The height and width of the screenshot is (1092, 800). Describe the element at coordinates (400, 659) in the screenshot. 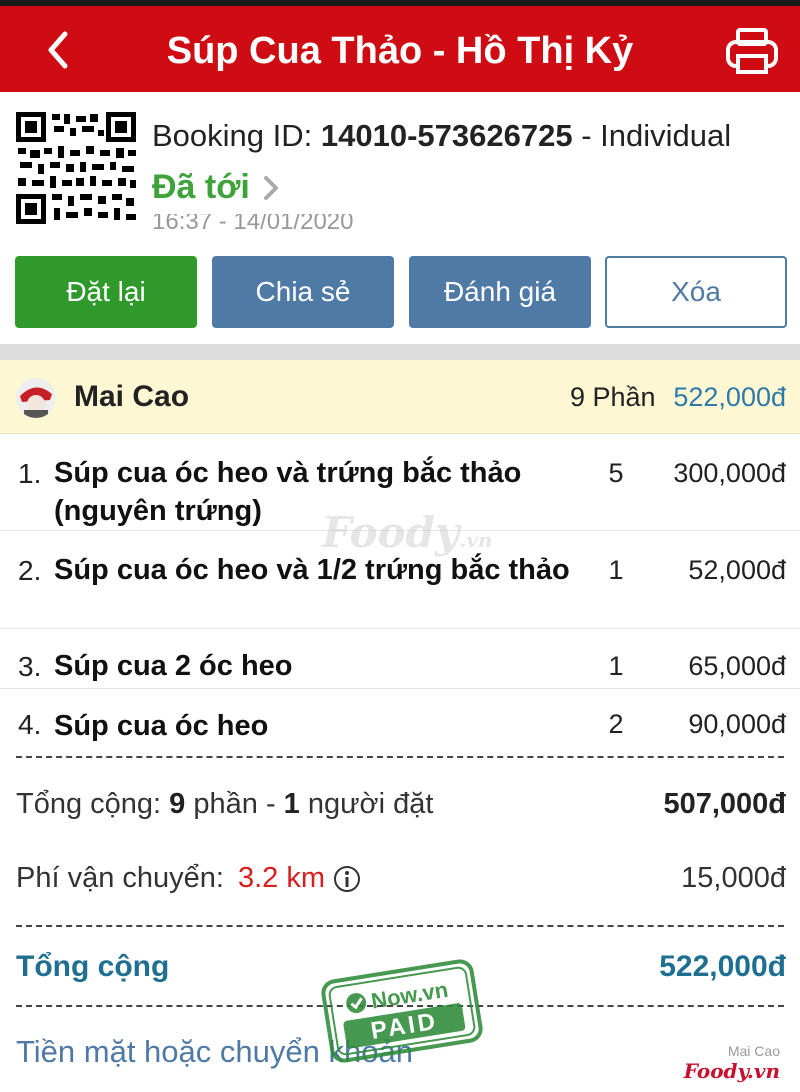

I see `list-item: 3. Súp cua 2 óc heo 1 65,000đ` at that location.